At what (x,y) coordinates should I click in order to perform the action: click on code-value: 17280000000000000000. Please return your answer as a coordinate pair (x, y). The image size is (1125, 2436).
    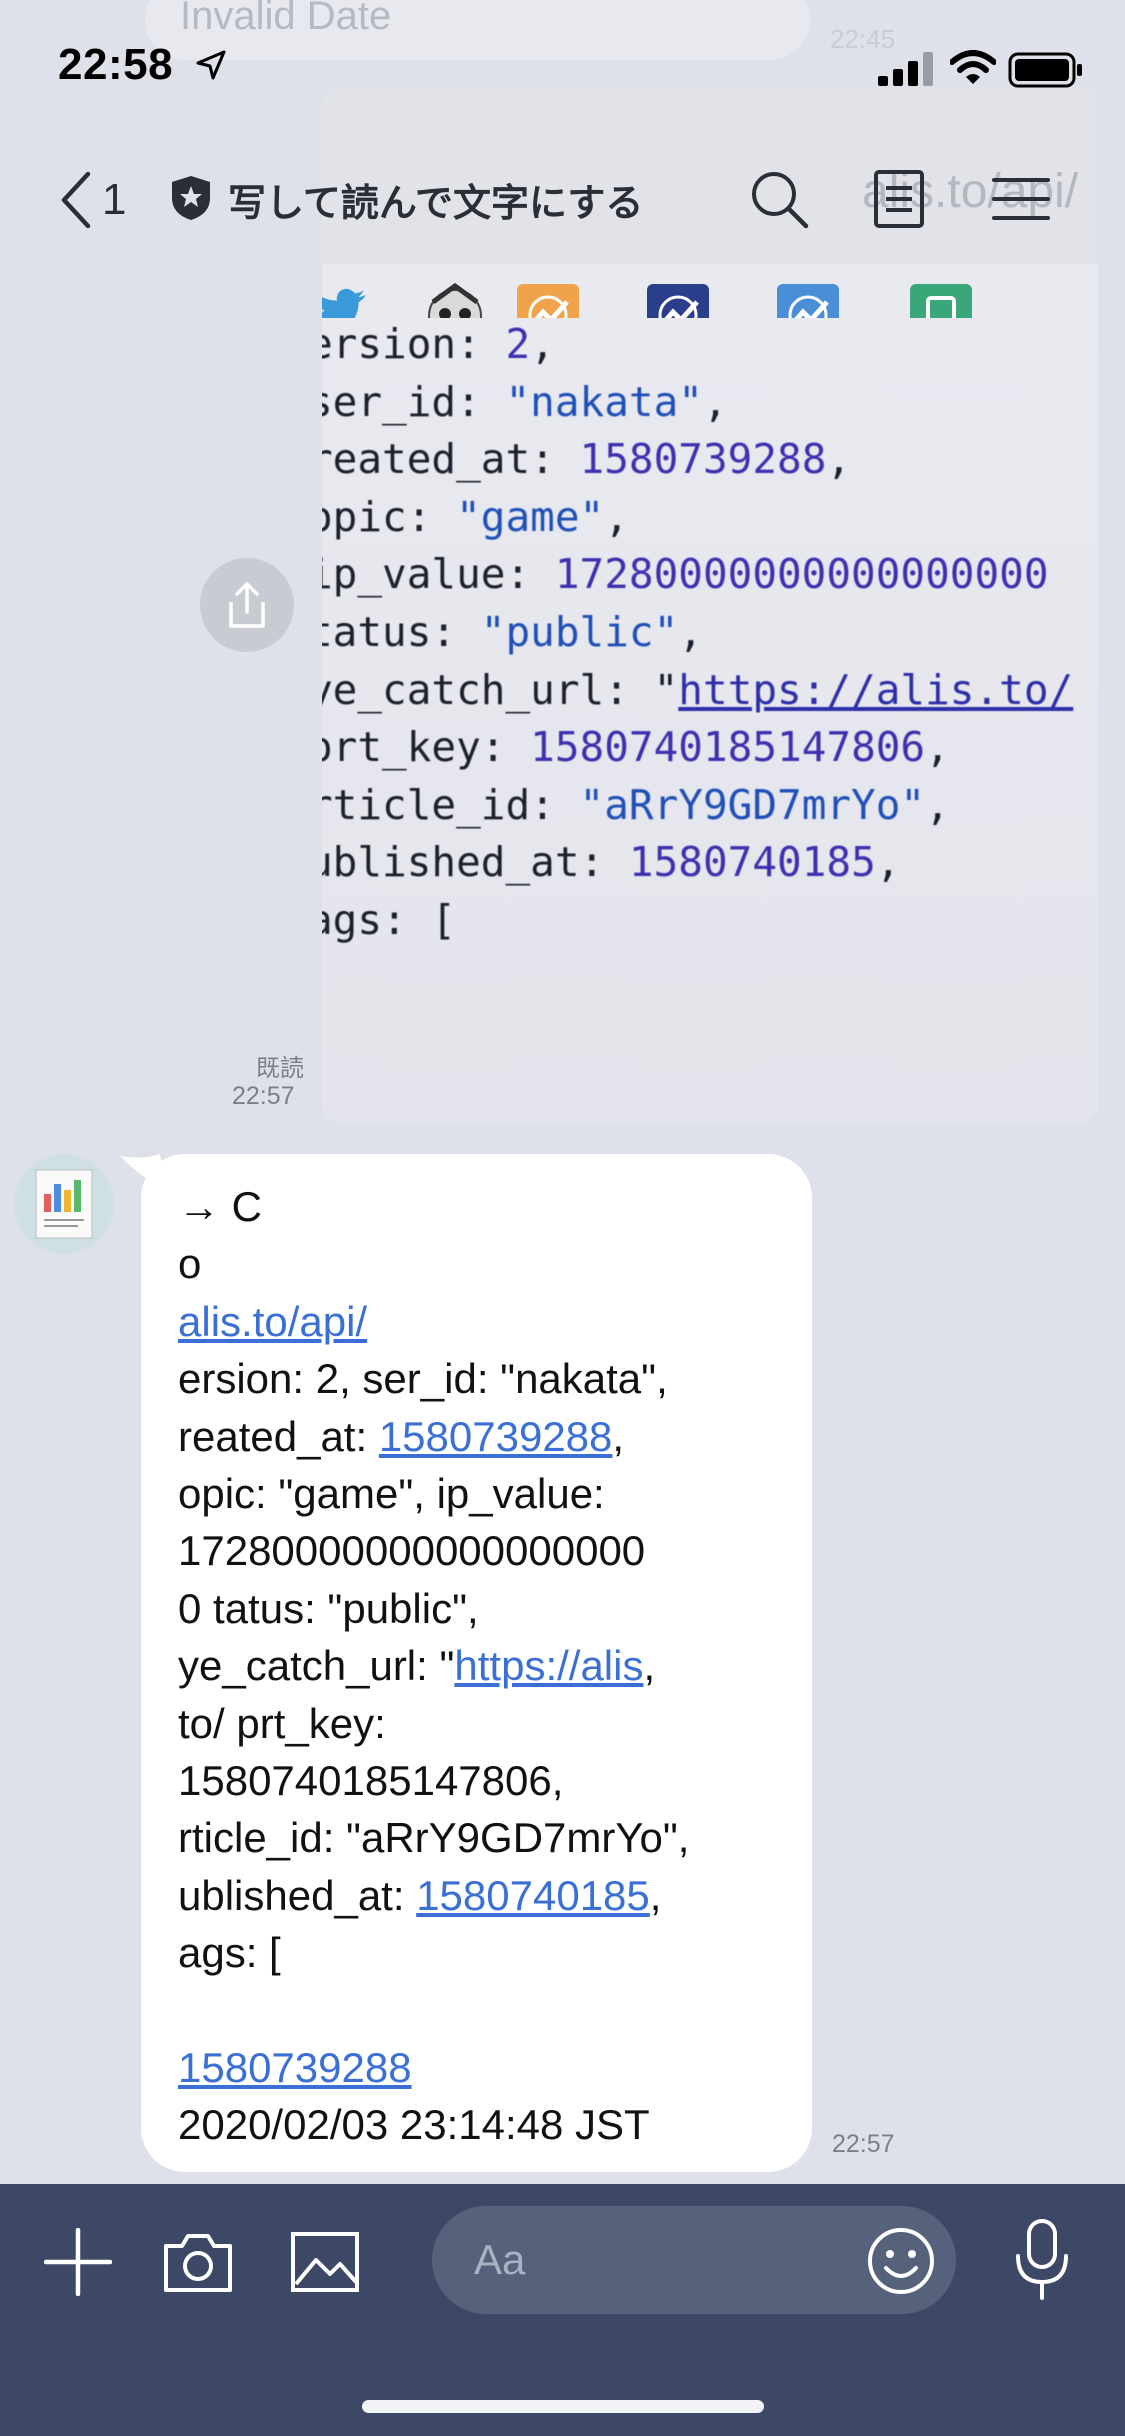
    Looking at the image, I should click on (801, 574).